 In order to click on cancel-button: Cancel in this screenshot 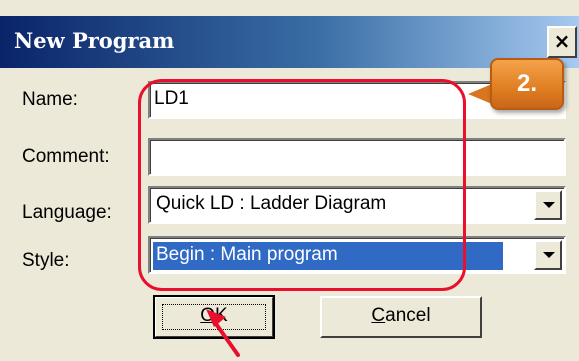, I will do `click(401, 317)`.